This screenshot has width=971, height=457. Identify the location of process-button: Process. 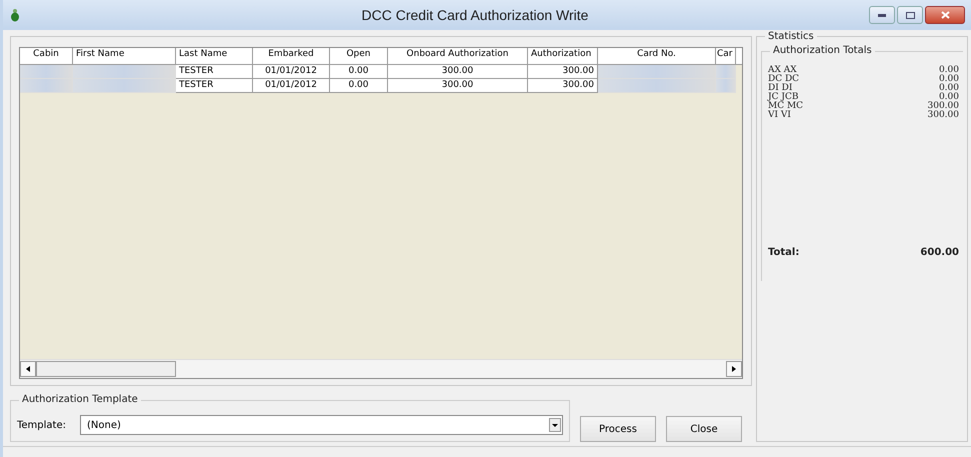
(618, 429).